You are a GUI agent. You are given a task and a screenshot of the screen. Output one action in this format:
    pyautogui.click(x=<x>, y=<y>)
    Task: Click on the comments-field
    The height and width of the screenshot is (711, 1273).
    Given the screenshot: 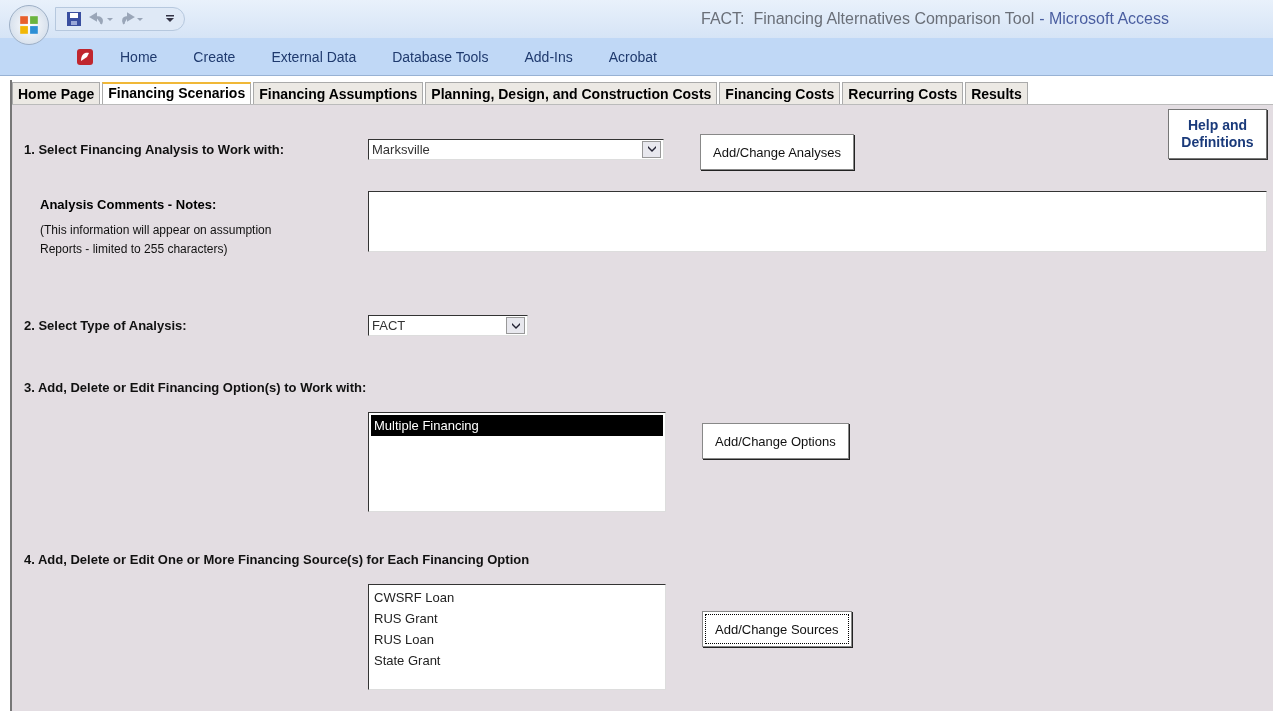 What is the action you would take?
    pyautogui.click(x=817, y=221)
    